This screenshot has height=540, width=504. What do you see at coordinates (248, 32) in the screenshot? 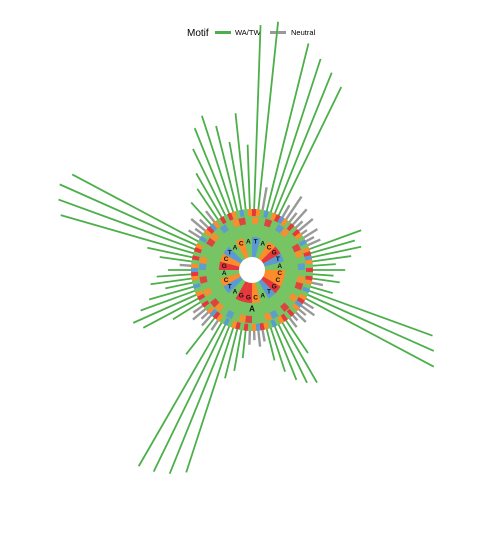
I see `legend-label-watw: WA/TW` at bounding box center [248, 32].